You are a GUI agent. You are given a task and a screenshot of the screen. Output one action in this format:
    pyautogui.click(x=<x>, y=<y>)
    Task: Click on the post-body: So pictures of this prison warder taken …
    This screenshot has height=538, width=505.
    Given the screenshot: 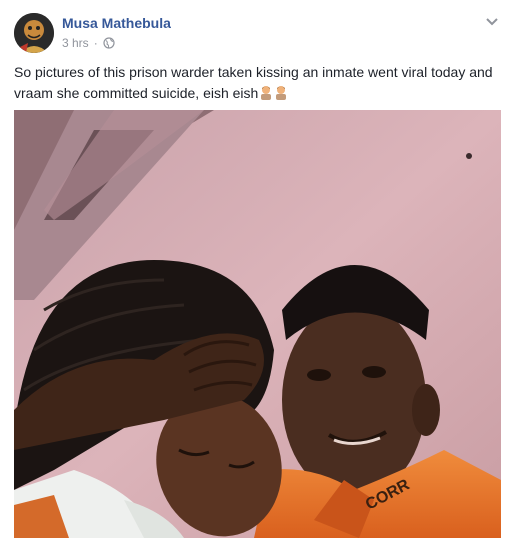 What is the action you would take?
    pyautogui.click(x=253, y=82)
    